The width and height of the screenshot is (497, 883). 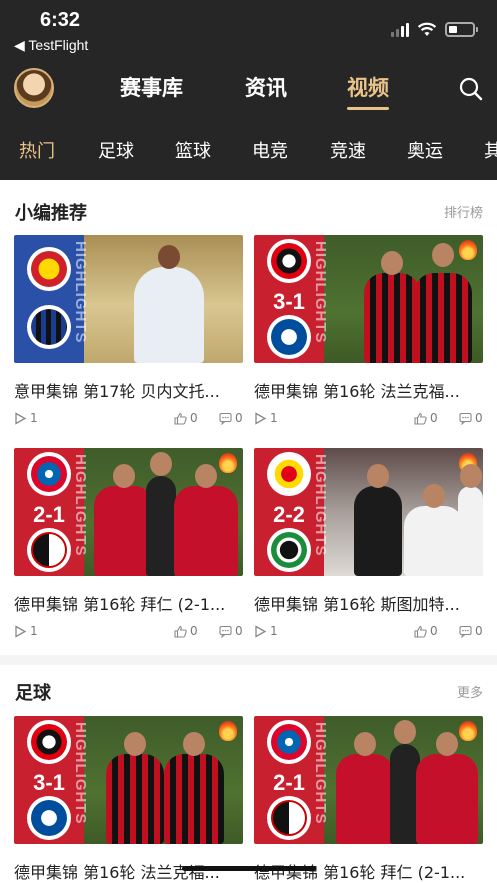 What do you see at coordinates (266, 87) in the screenshot?
I see `tab-news: 资讯` at bounding box center [266, 87].